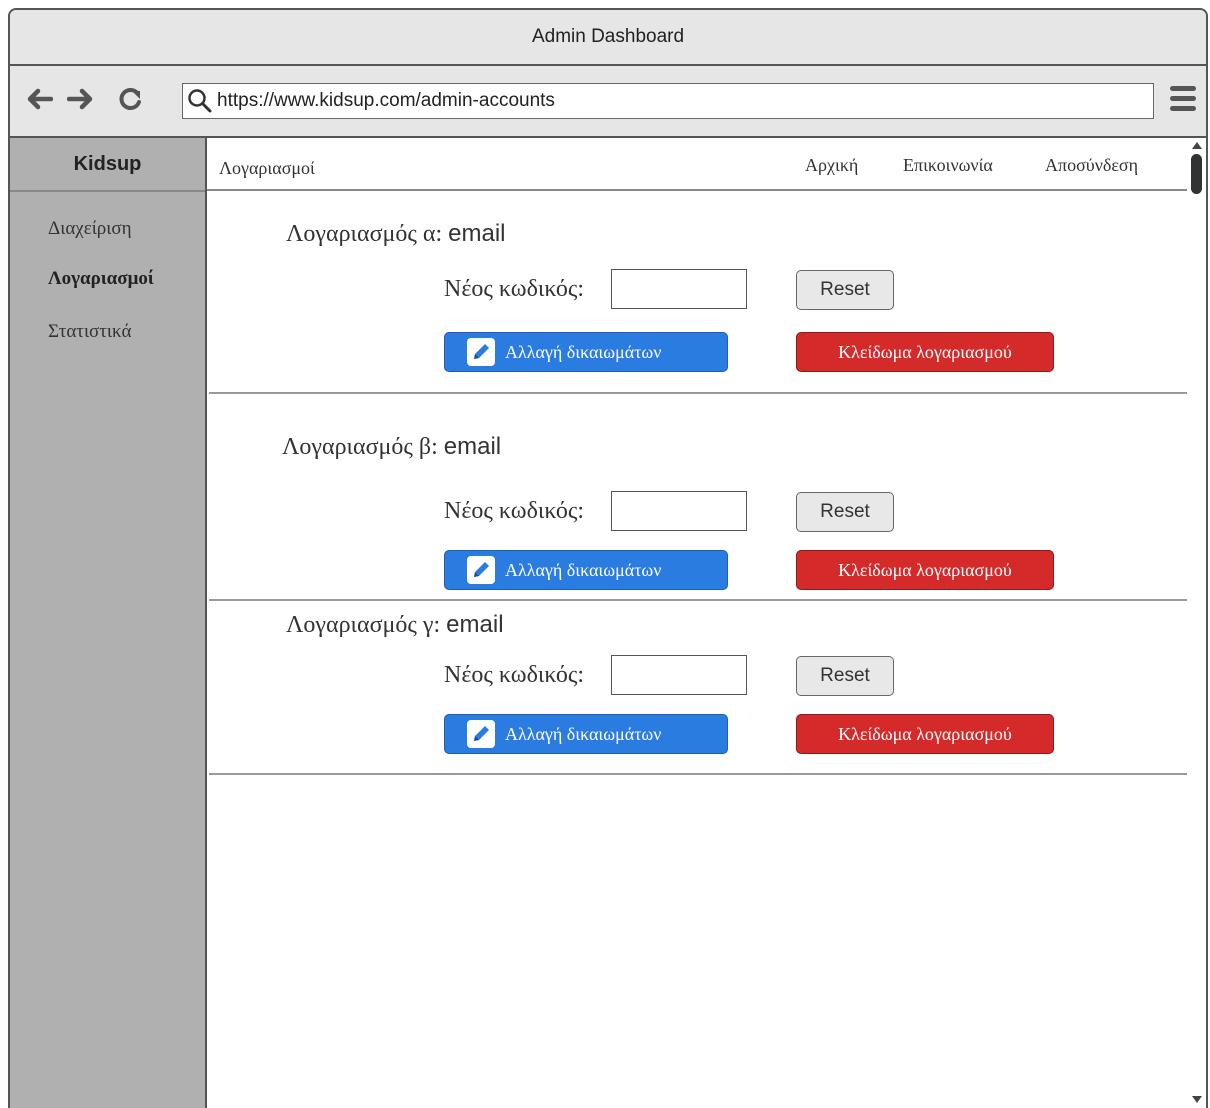 The width and height of the screenshot is (1210, 1108). Describe the element at coordinates (1196, 174) in the screenshot. I see `scrollbar-thumb` at that location.